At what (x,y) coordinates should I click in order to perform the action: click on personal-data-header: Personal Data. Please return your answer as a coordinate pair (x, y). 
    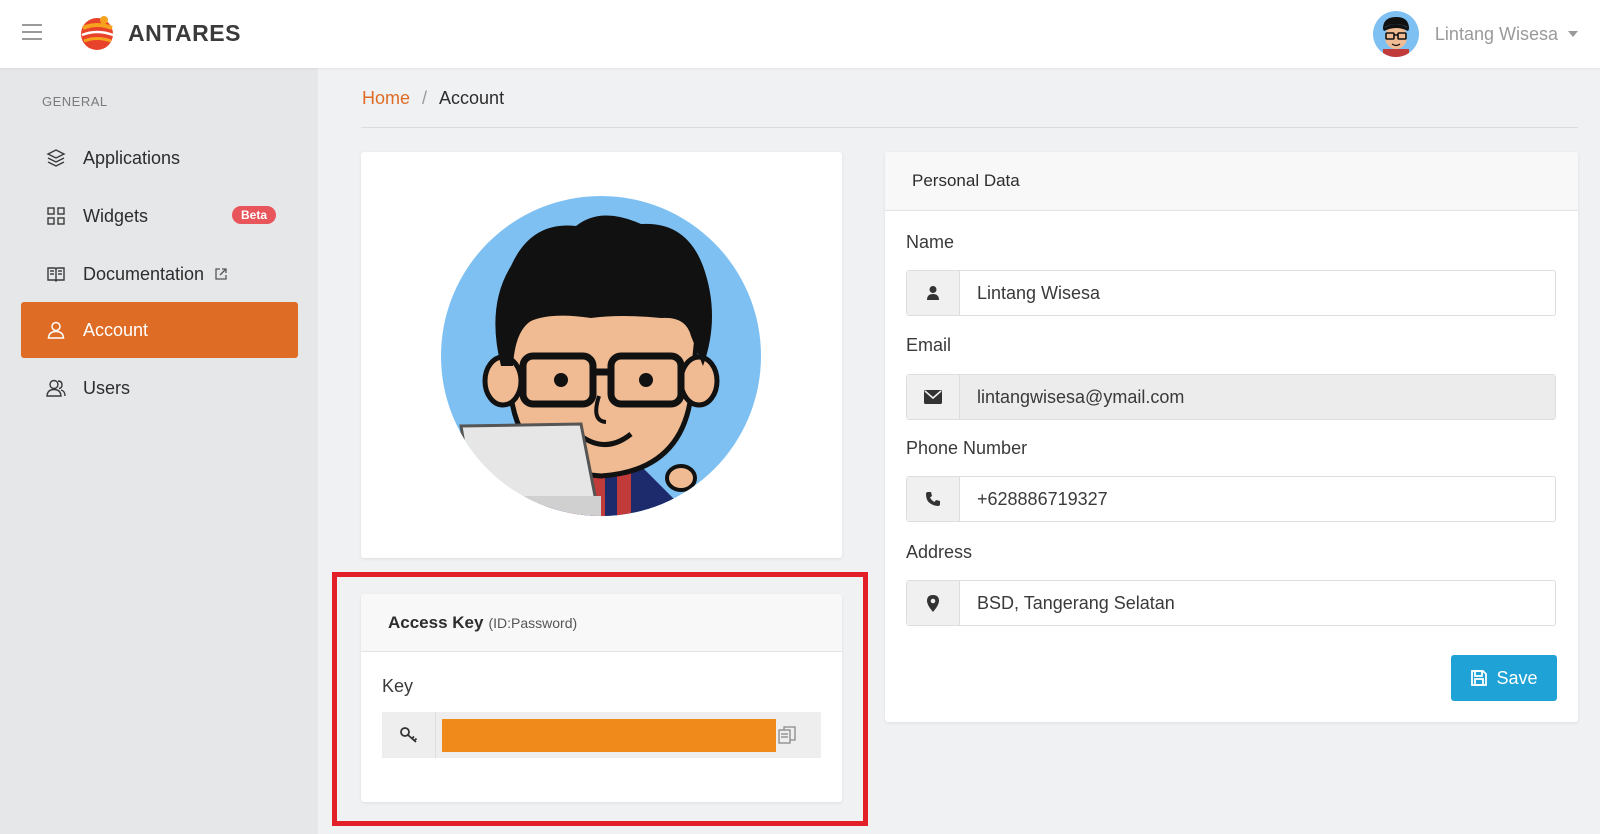
    Looking at the image, I should click on (1231, 181).